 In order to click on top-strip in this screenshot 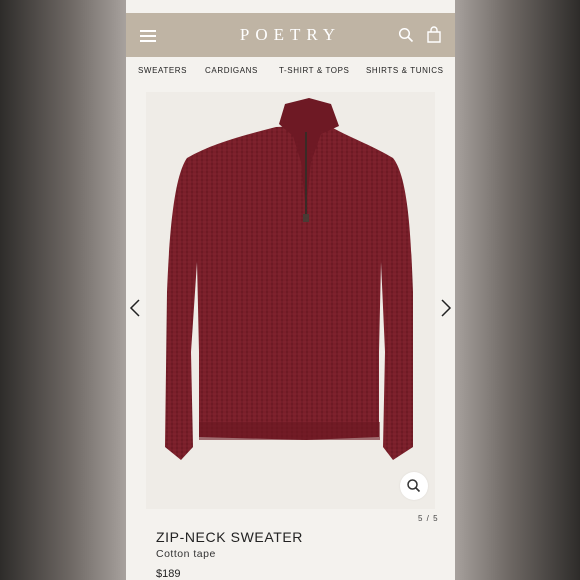, I will do `click(290, 6)`.